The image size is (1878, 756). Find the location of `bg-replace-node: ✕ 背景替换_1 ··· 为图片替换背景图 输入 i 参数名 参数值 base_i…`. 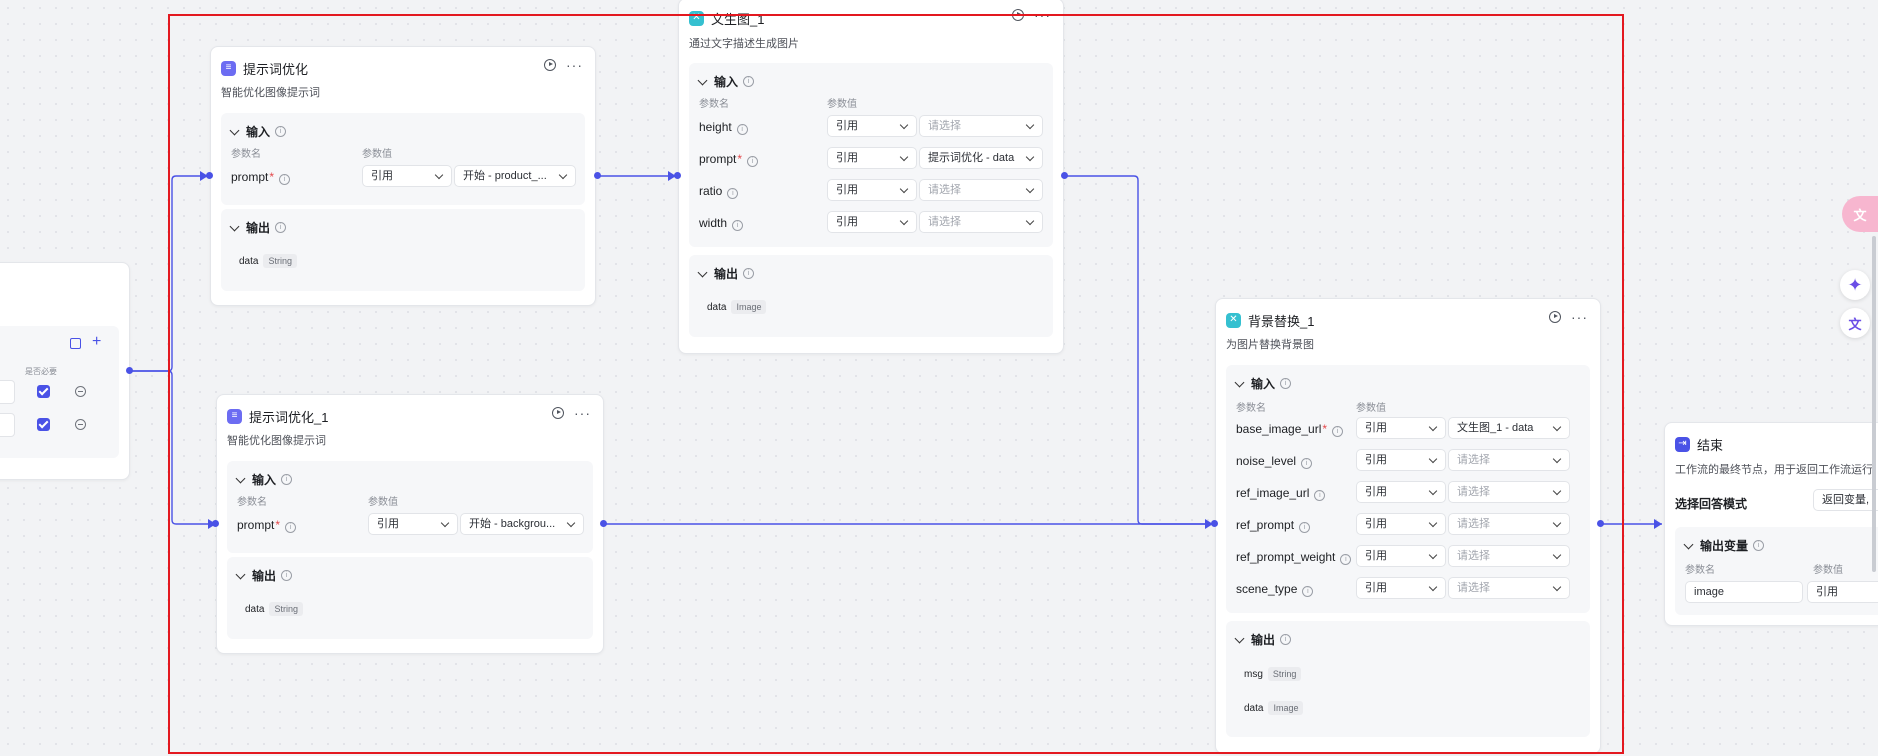

bg-replace-node: ✕ 背景替换_1 ··· 为图片替换背景图 输入 i 参数名 参数值 base_i… is located at coordinates (1408, 526).